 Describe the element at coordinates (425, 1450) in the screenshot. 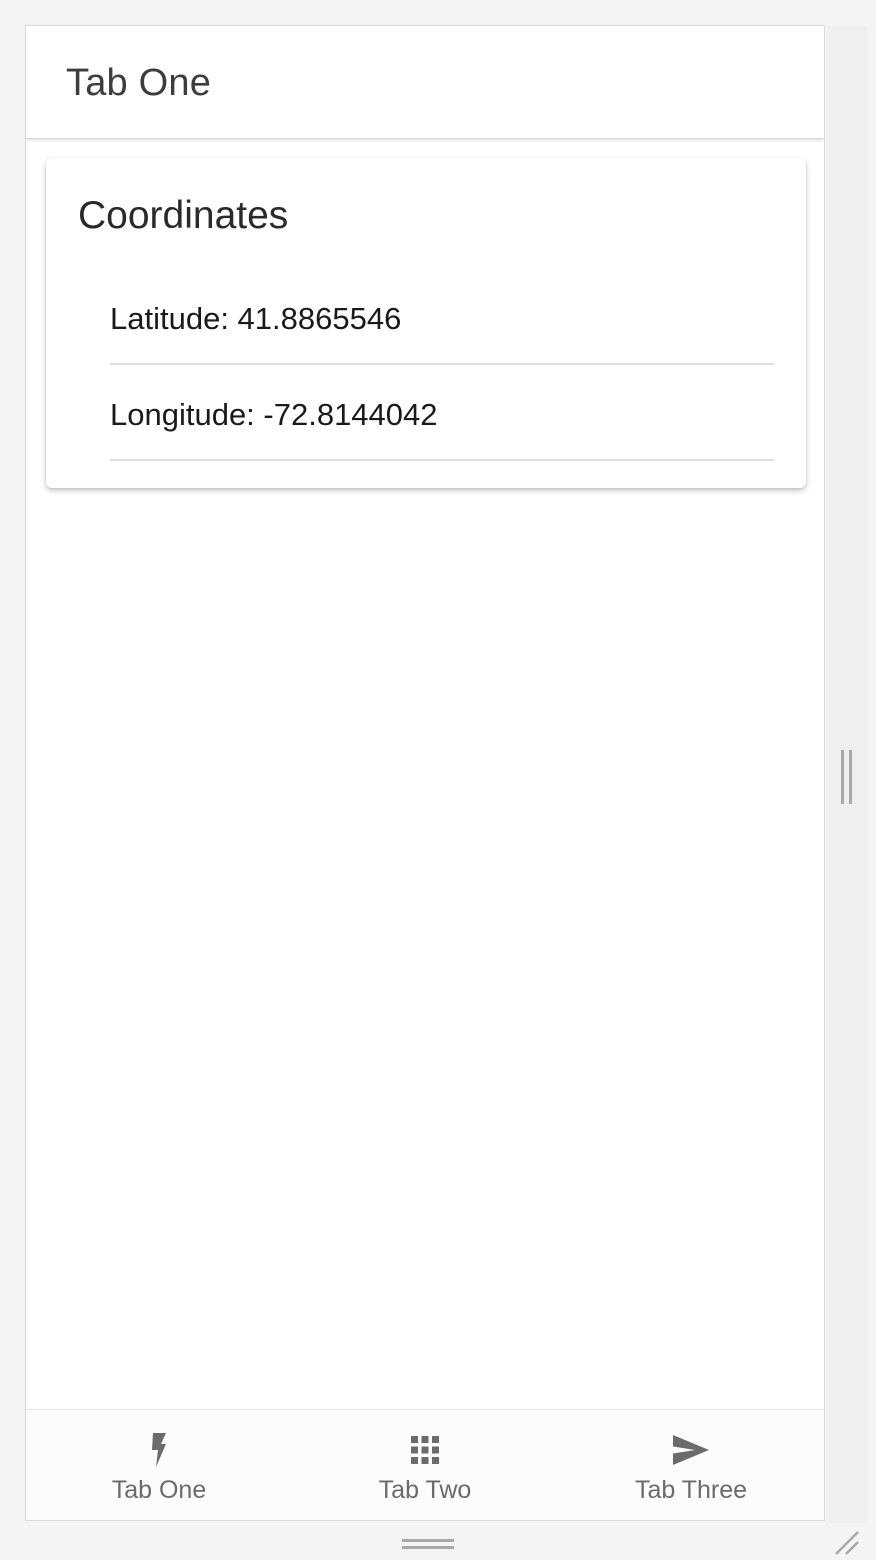

I see `apps-grid-icon` at that location.